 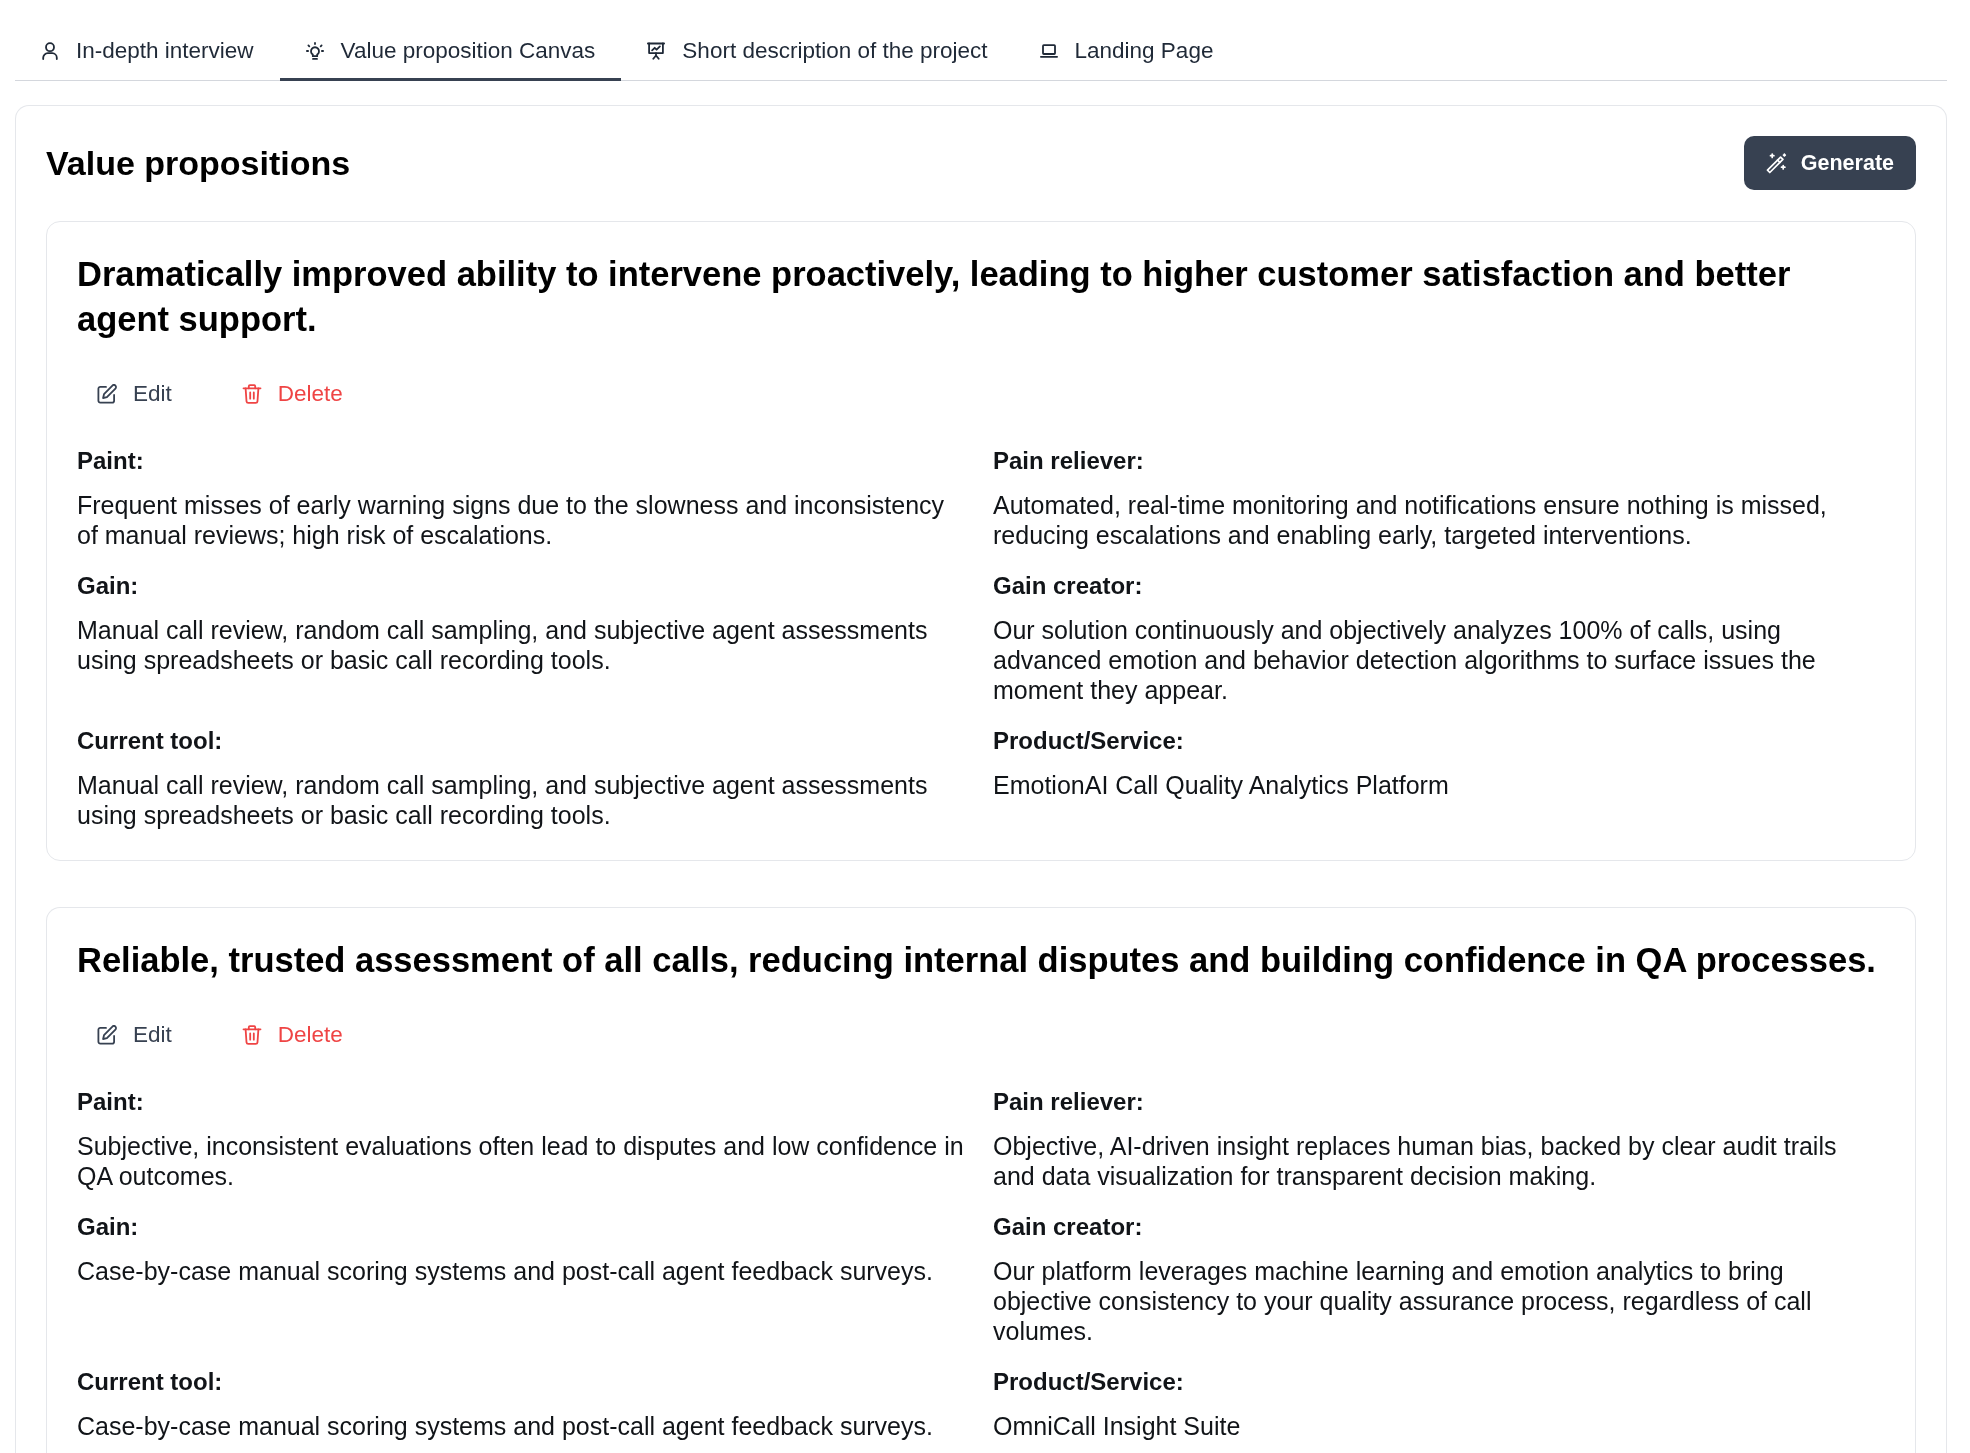 What do you see at coordinates (817, 52) in the screenshot?
I see `tab: Short description of the project` at bounding box center [817, 52].